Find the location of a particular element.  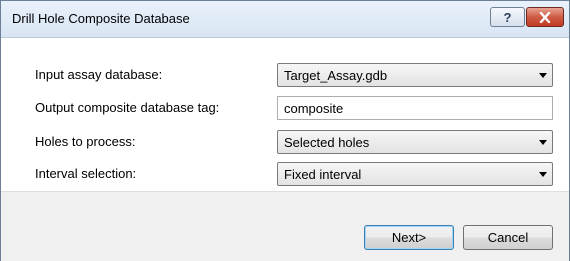

output-composite-tag-label: Output composite database tag: is located at coordinates (127, 107).